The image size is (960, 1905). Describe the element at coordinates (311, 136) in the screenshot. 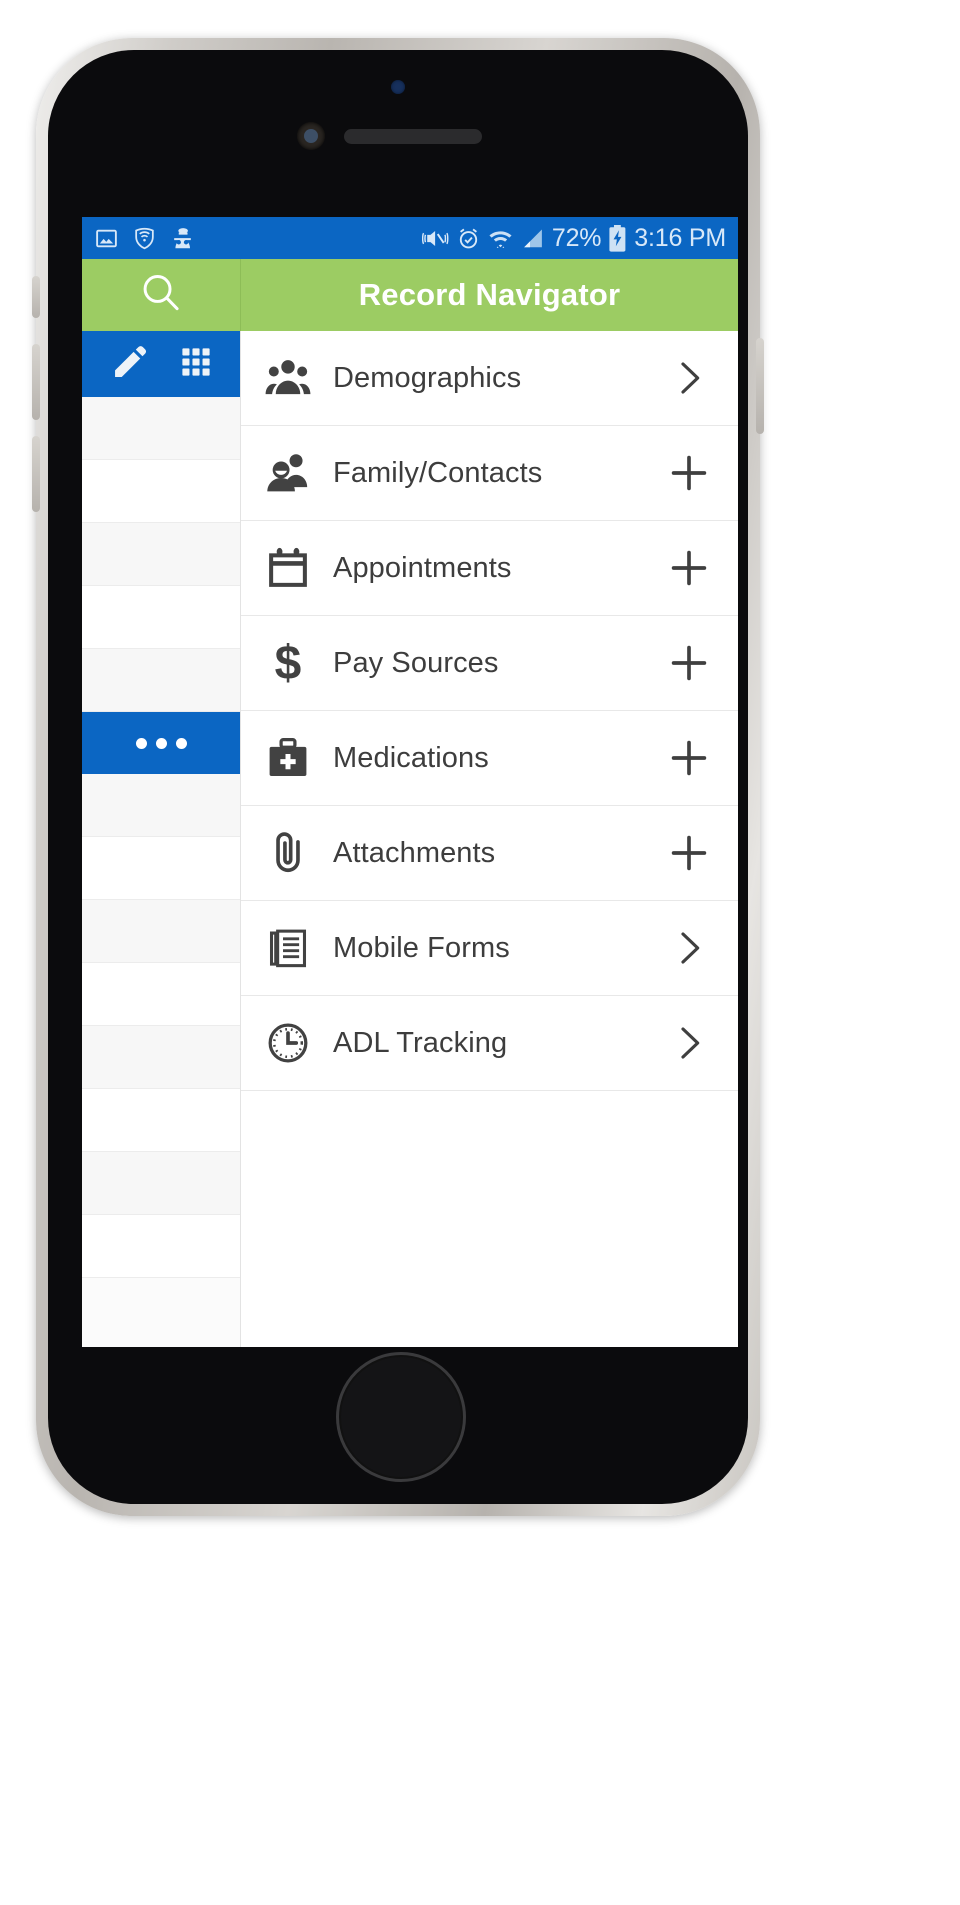

I see `front-camera-icon` at that location.